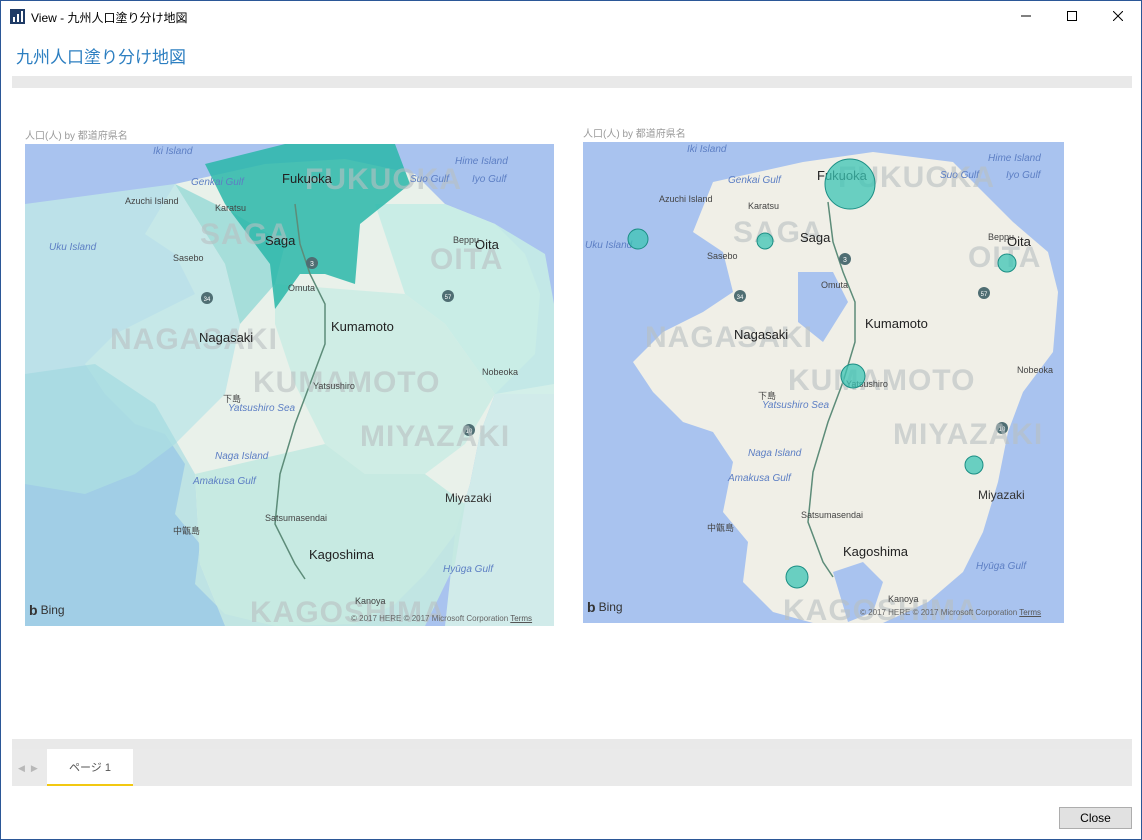 Image resolution: width=1142 pixels, height=840 pixels. Describe the element at coordinates (571, 16) in the screenshot. I see `title-bar: View - 九州人口塗り分け地図` at that location.